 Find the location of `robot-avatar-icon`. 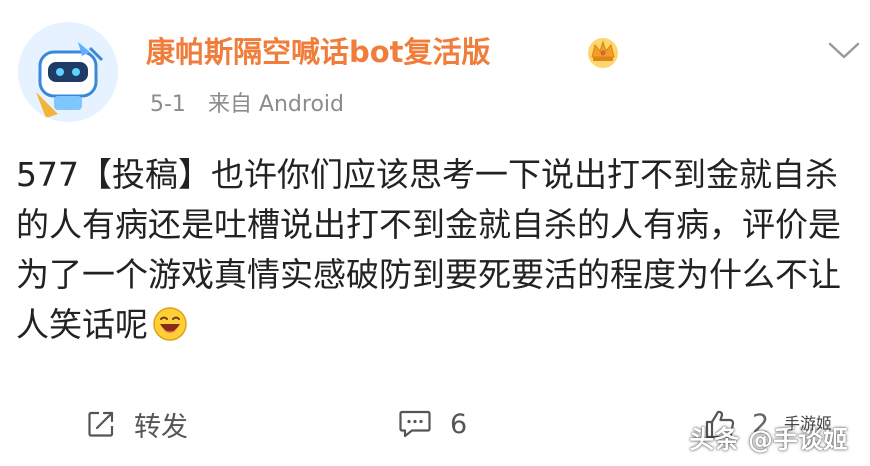

robot-avatar-icon is located at coordinates (68, 72).